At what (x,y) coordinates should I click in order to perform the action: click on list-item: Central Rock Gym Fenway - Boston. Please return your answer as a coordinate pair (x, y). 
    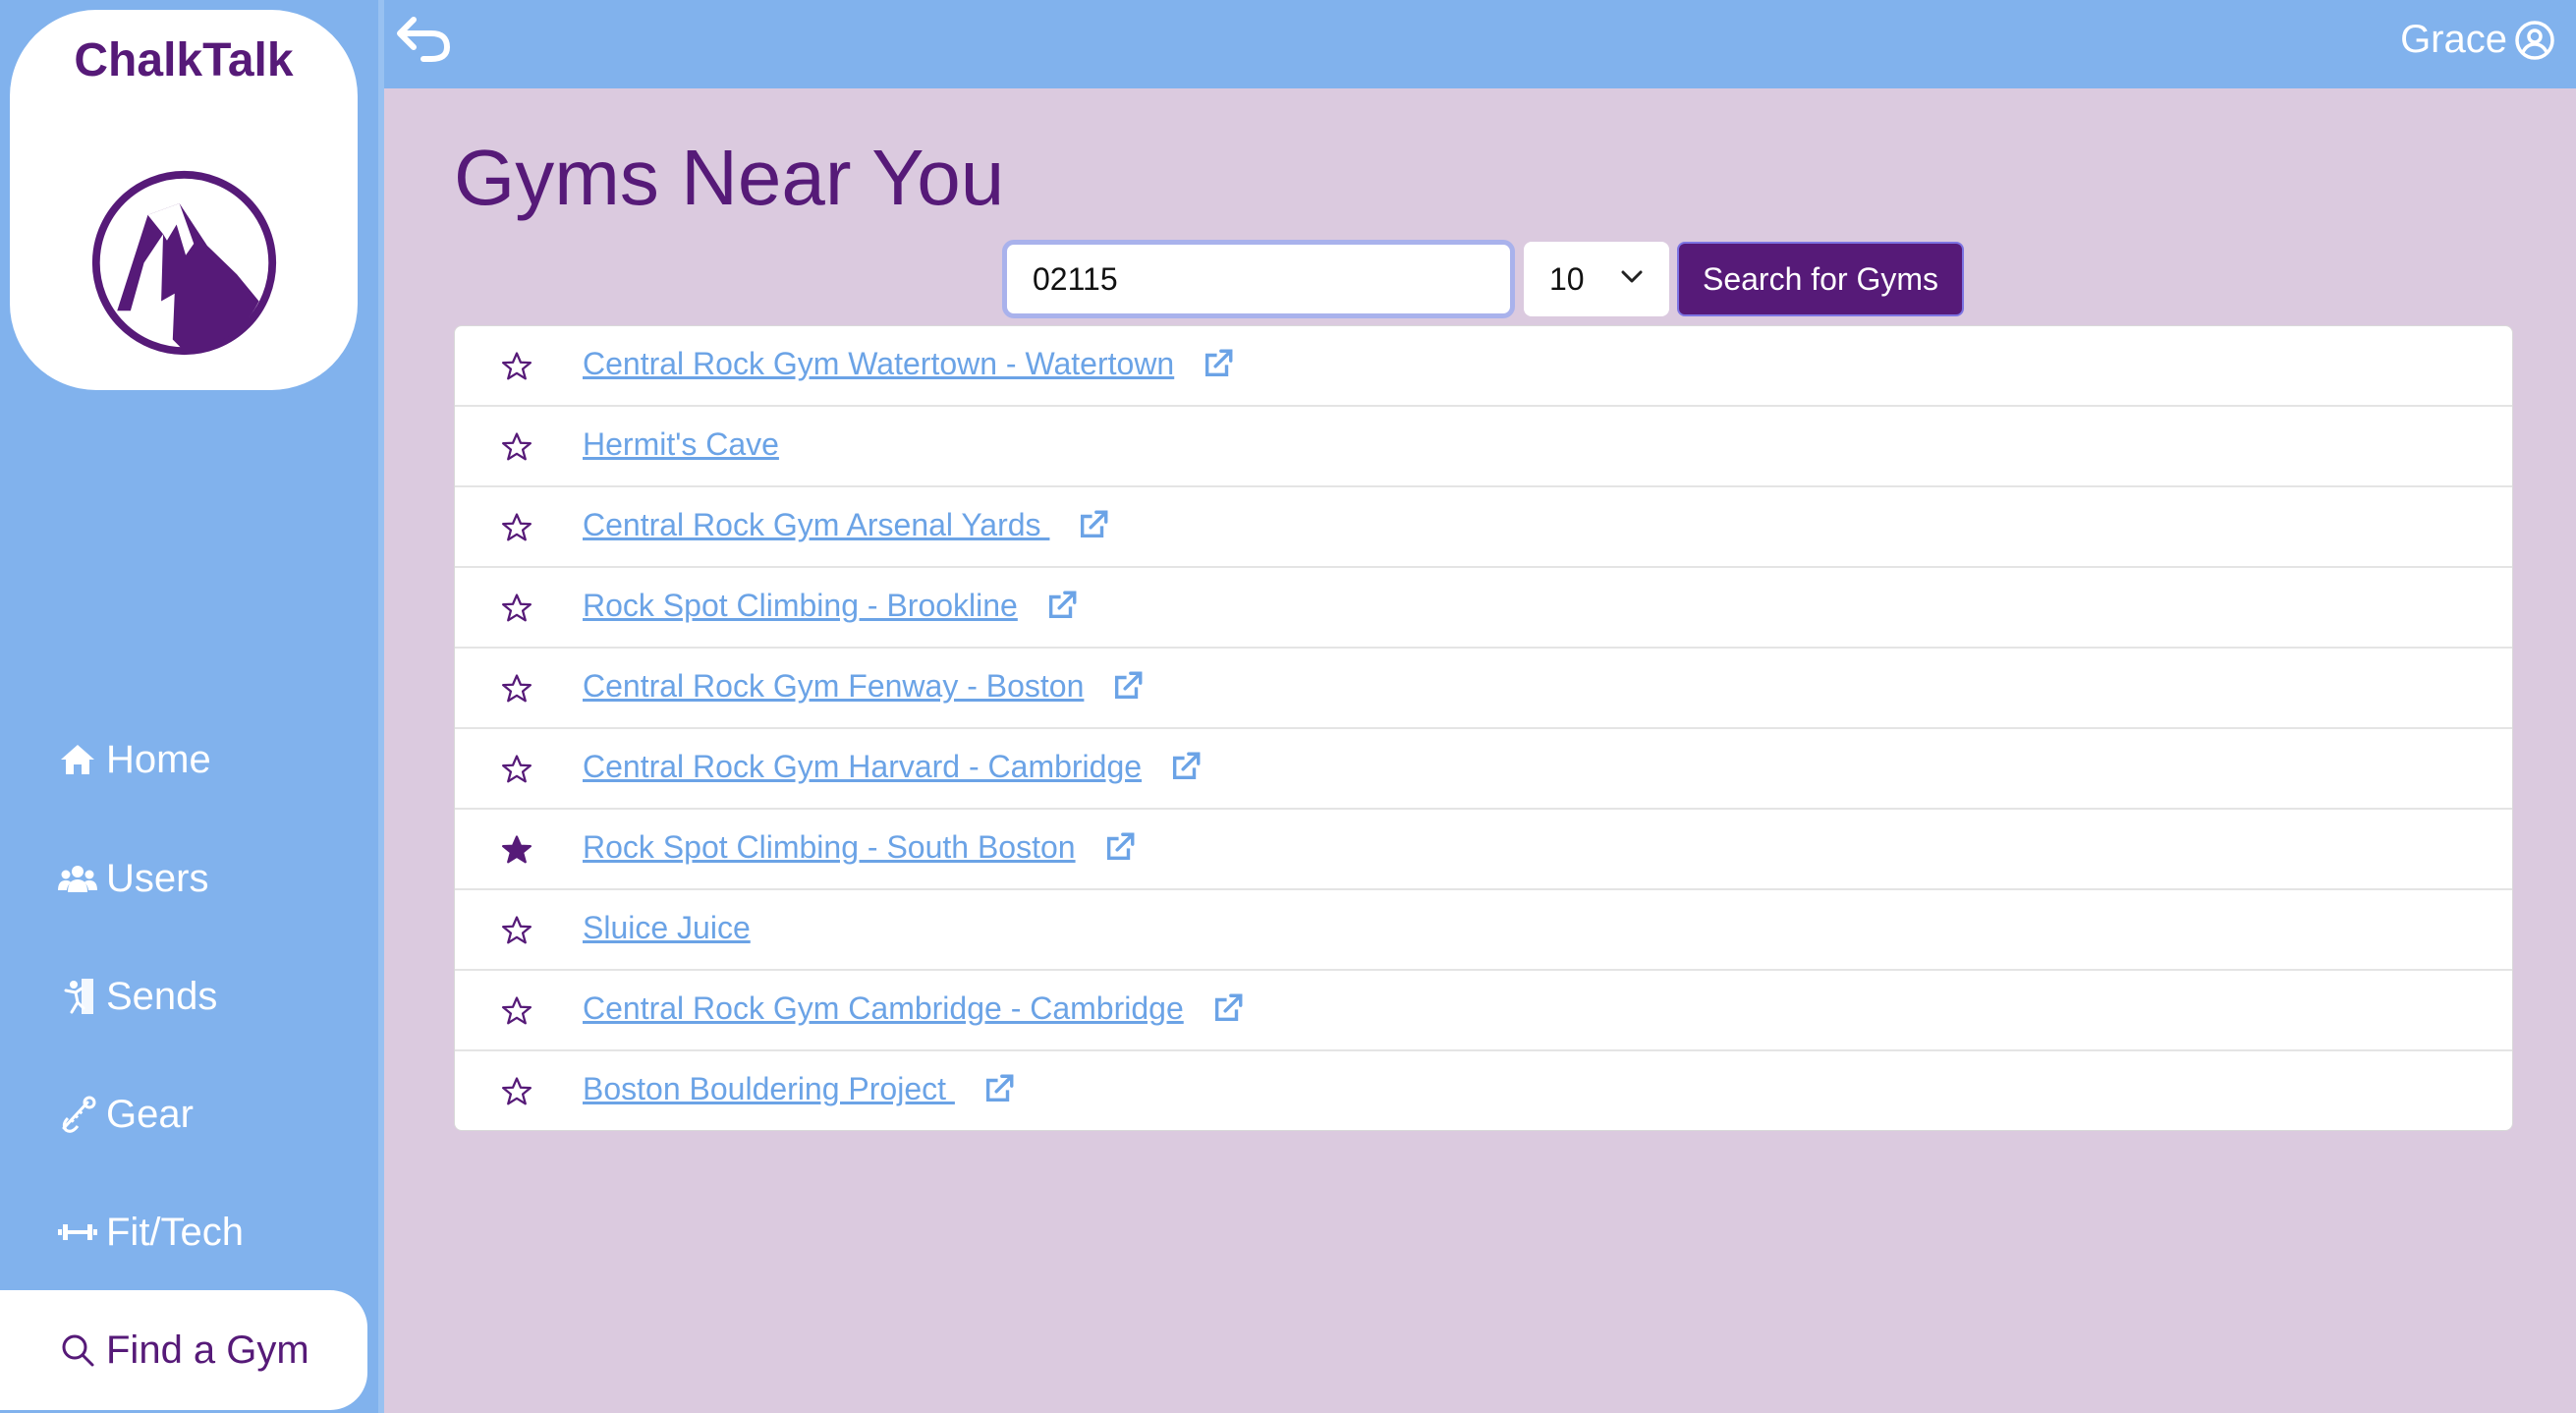
    Looking at the image, I should click on (1483, 689).